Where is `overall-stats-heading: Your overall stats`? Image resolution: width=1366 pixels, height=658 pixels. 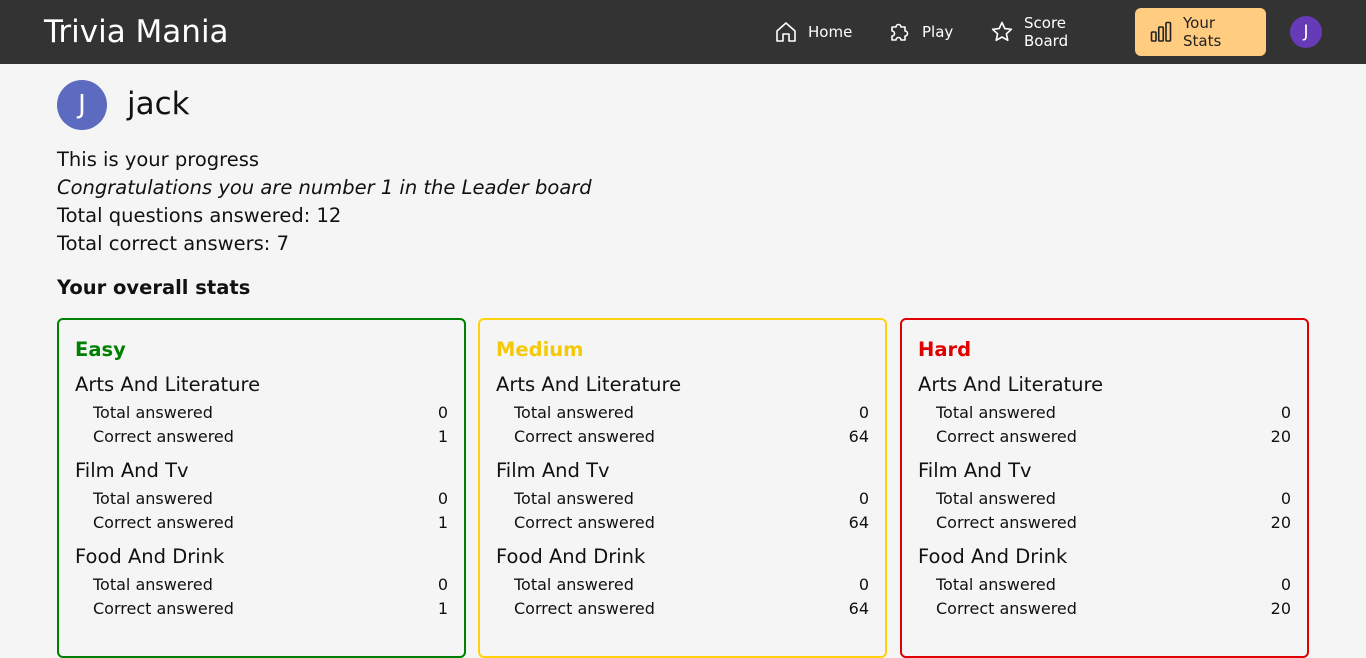 overall-stats-heading: Your overall stats is located at coordinates (154, 287).